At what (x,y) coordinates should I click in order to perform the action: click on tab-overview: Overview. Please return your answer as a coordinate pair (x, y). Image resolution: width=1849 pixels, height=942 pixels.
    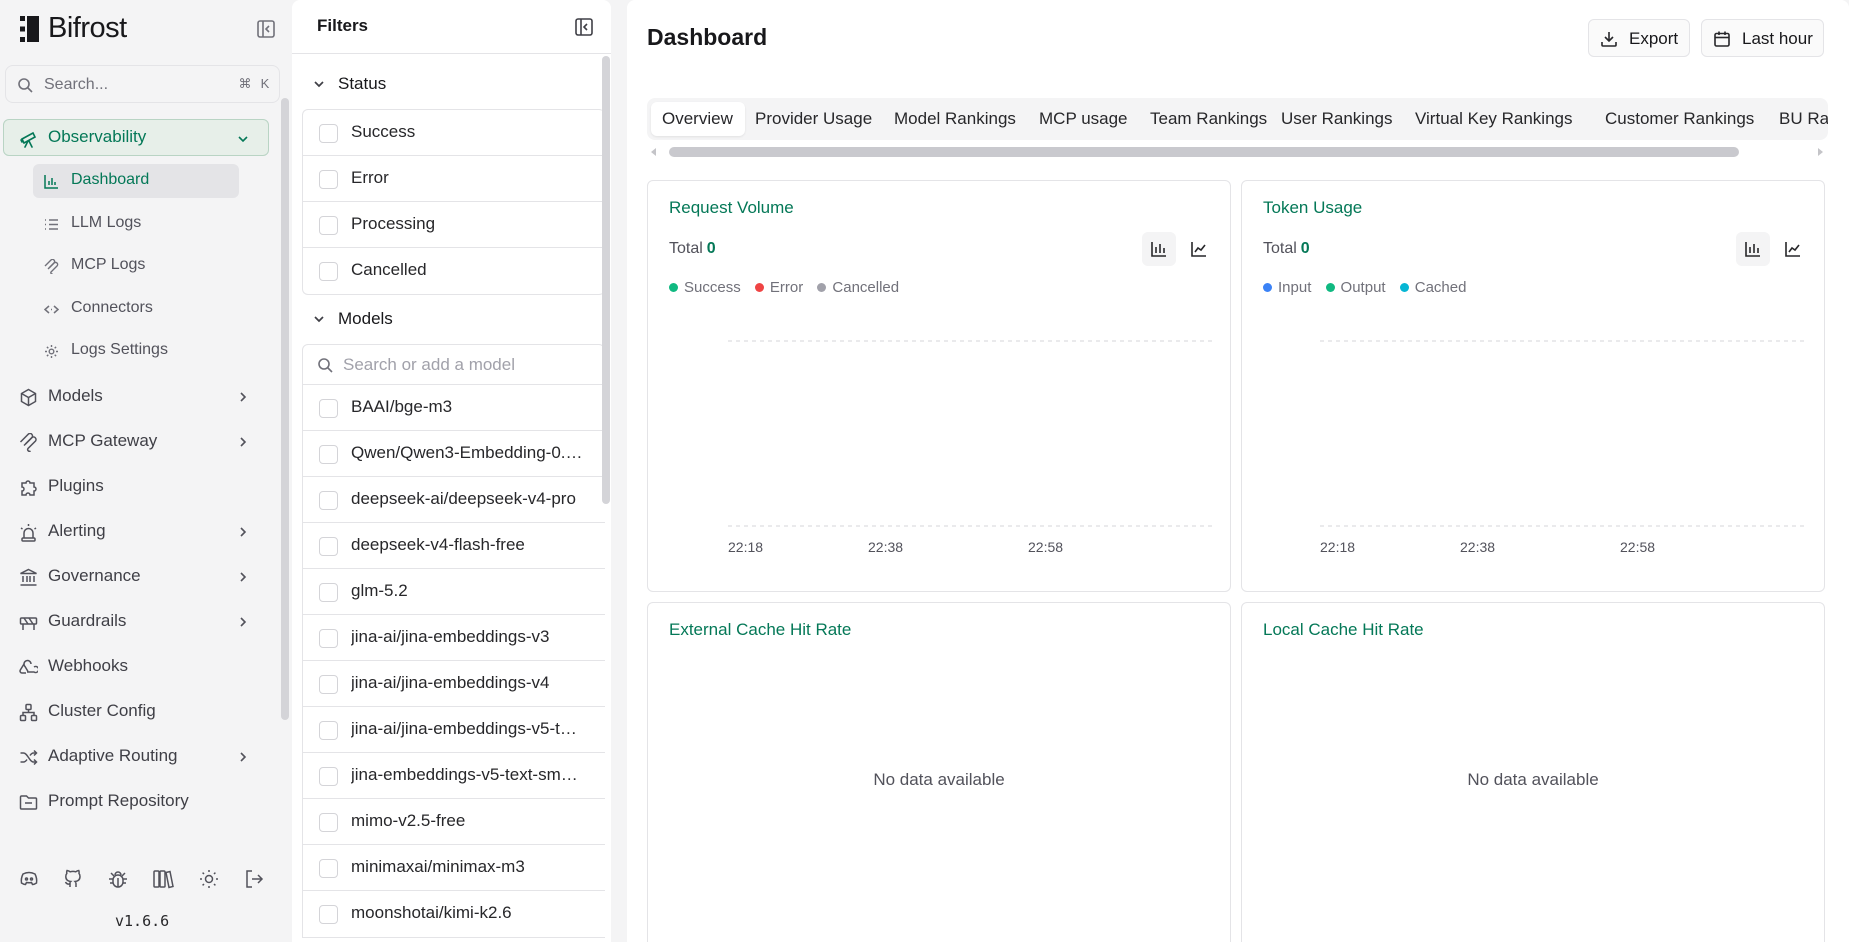
    Looking at the image, I should click on (698, 119).